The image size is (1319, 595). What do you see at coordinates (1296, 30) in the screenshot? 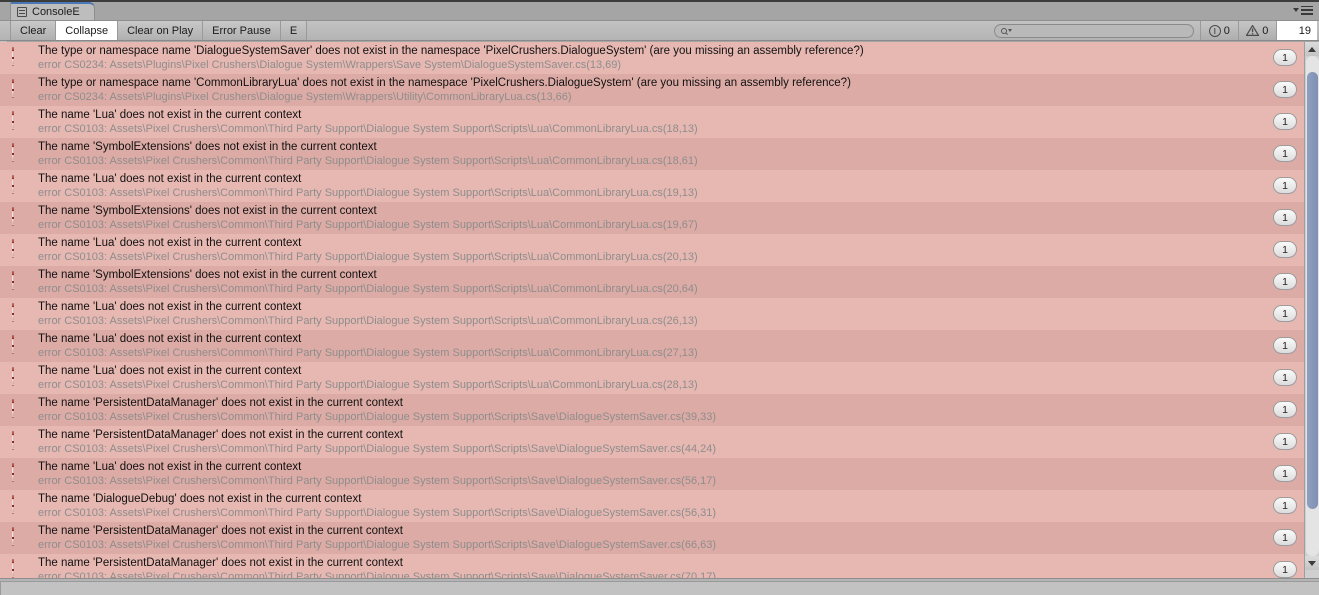
I see `error-counter: 19` at bounding box center [1296, 30].